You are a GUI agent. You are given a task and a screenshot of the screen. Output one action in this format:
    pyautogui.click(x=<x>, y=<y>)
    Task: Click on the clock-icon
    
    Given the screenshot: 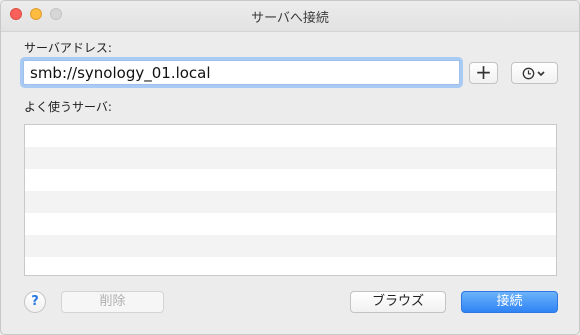 What is the action you would take?
    pyautogui.click(x=533, y=73)
    